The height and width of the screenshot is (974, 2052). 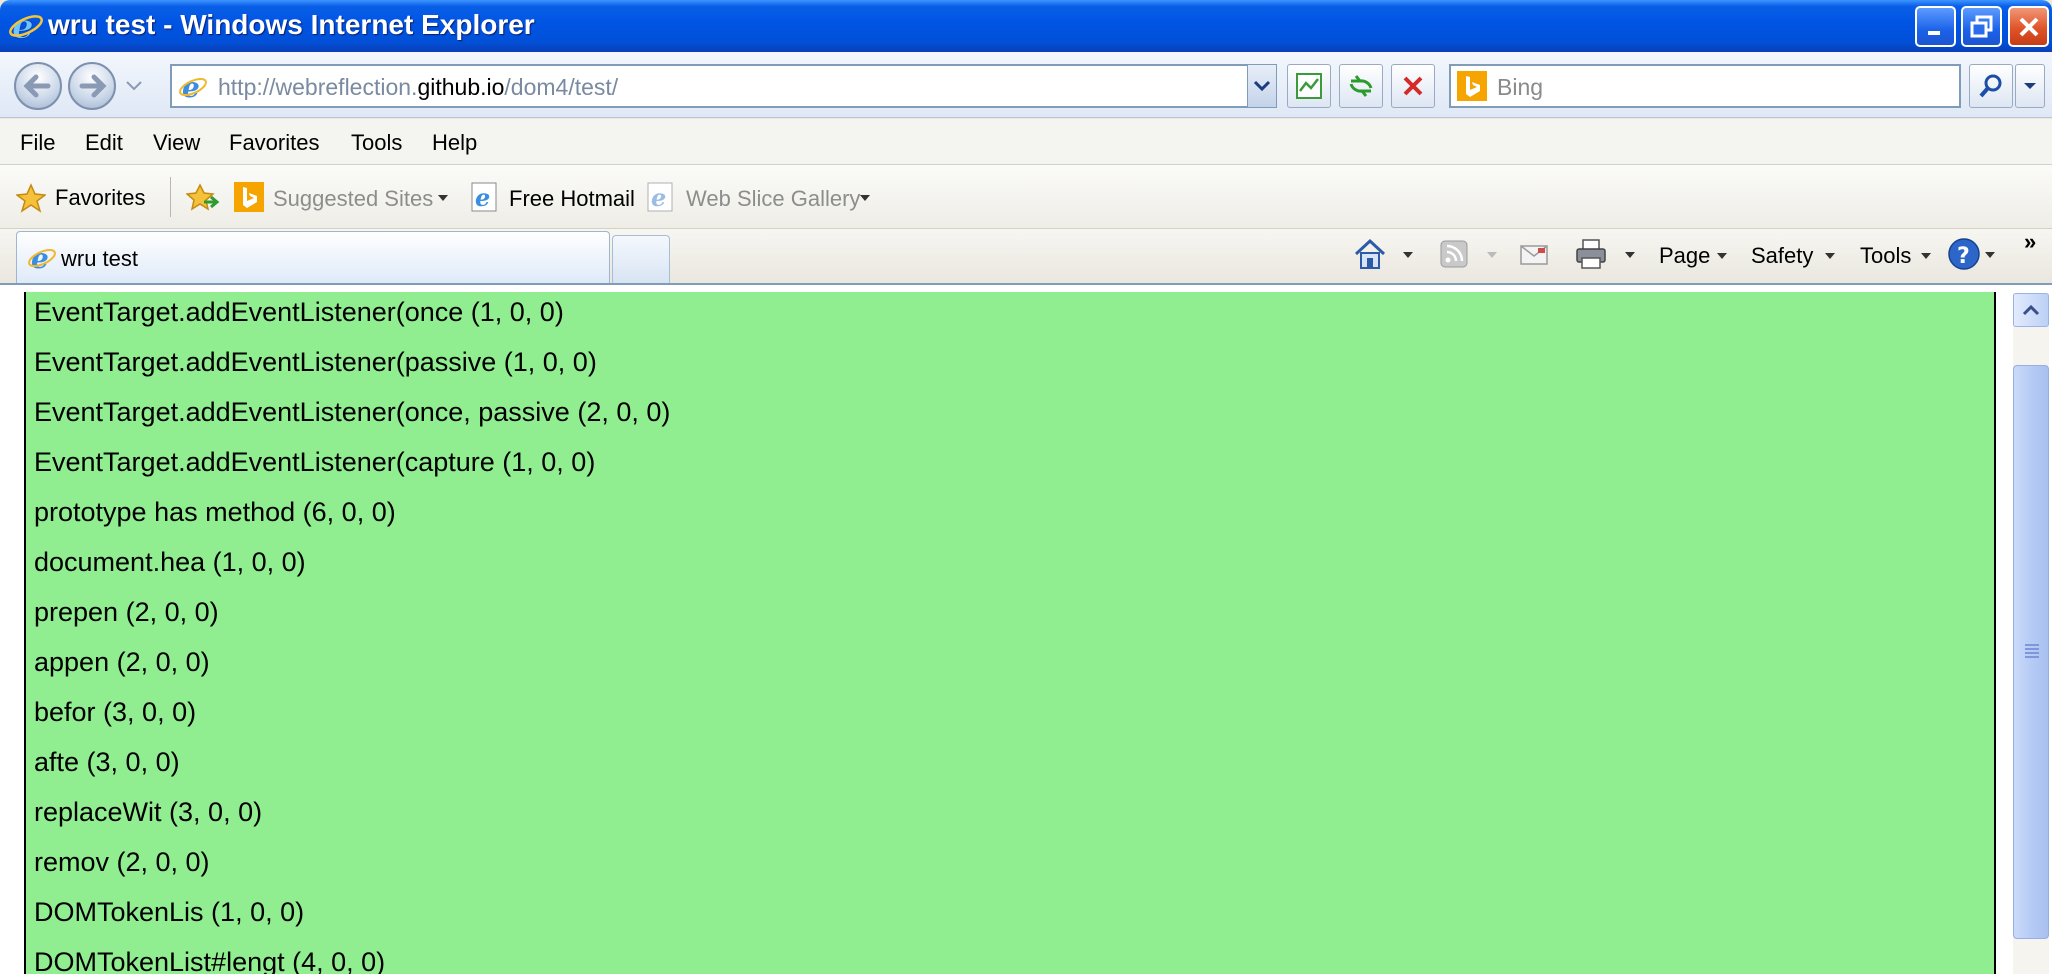 What do you see at coordinates (1534, 254) in the screenshot?
I see `read-mail-icon` at bounding box center [1534, 254].